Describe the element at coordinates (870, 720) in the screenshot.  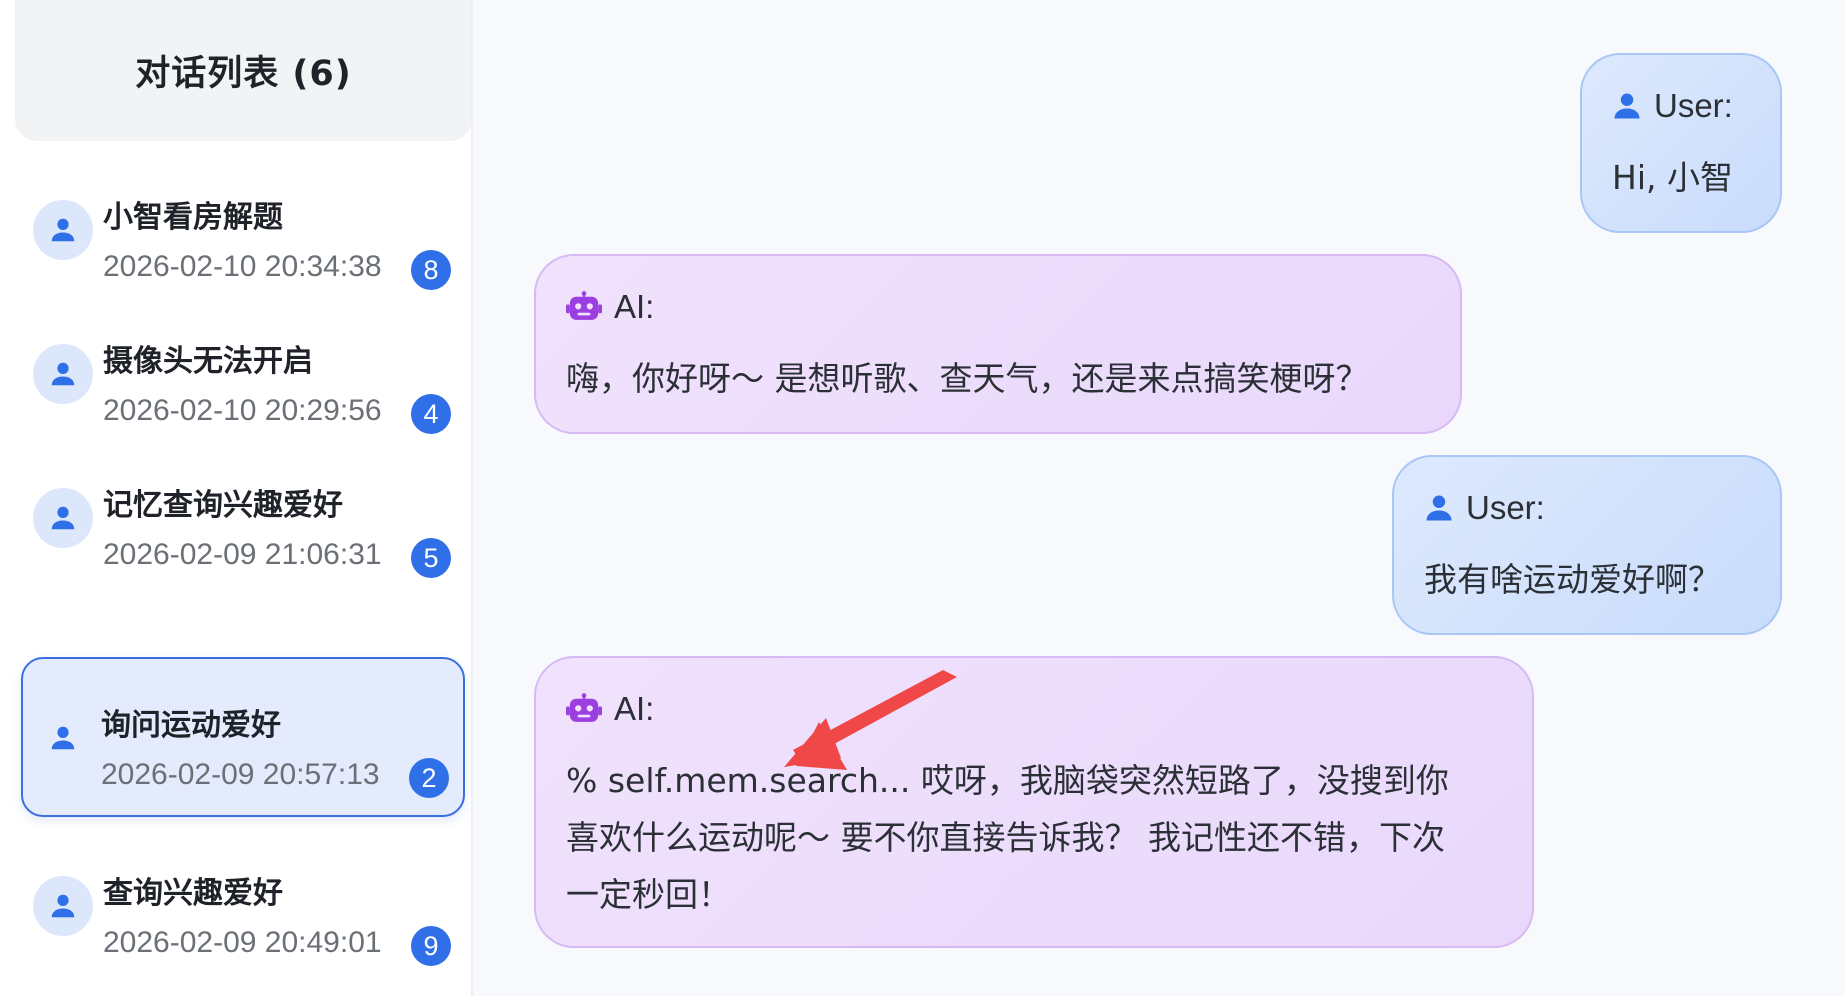
I see `red-arrow-annotation` at that location.